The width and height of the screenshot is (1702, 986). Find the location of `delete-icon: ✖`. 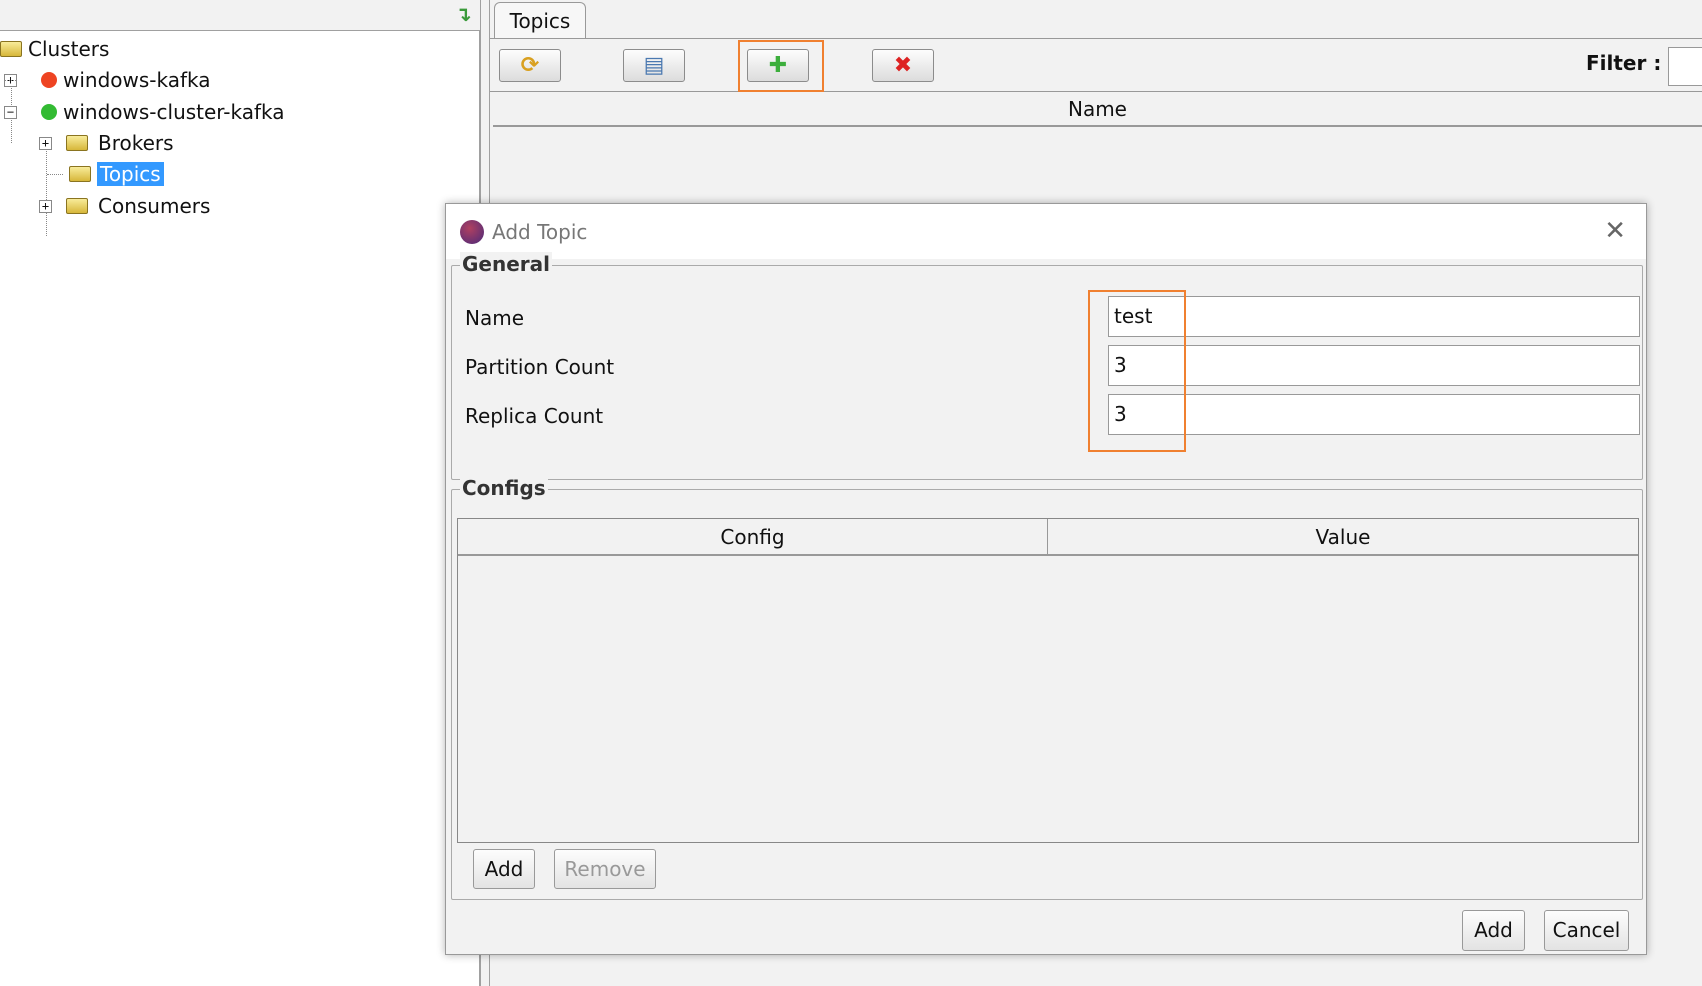

delete-icon: ✖ is located at coordinates (903, 65).